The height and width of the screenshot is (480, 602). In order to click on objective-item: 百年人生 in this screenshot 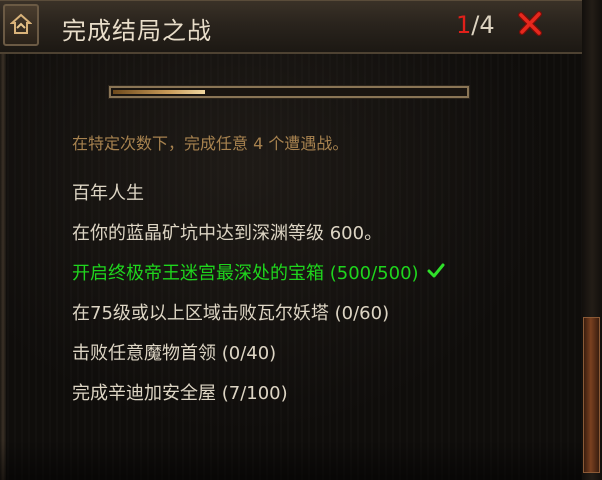, I will do `click(258, 203)`.